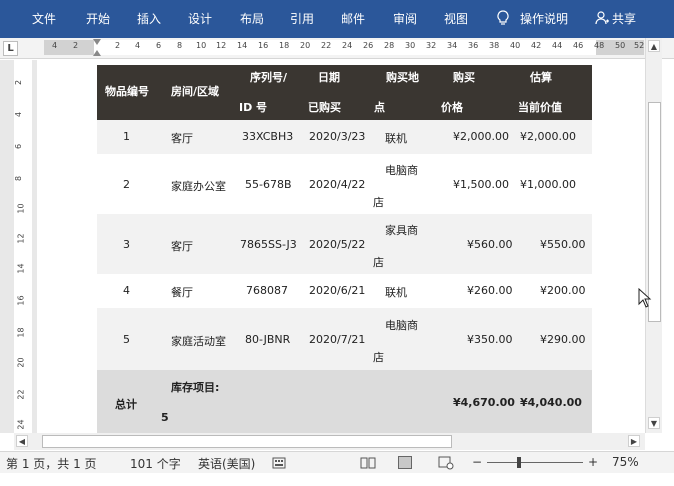 The height and width of the screenshot is (486, 674). Describe the element at coordinates (51, 463) in the screenshot. I see `page-count: 第 1 页，共 1 页` at that location.